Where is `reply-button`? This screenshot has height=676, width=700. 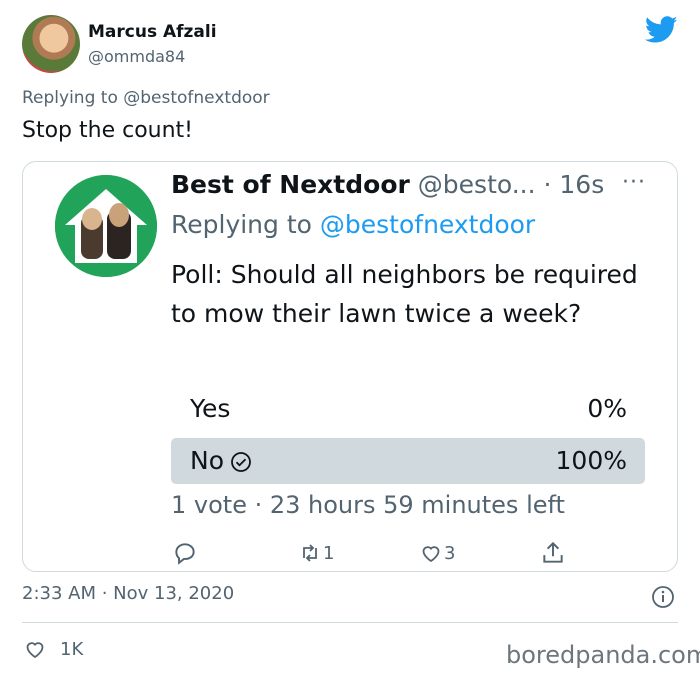
reply-button is located at coordinates (185, 553).